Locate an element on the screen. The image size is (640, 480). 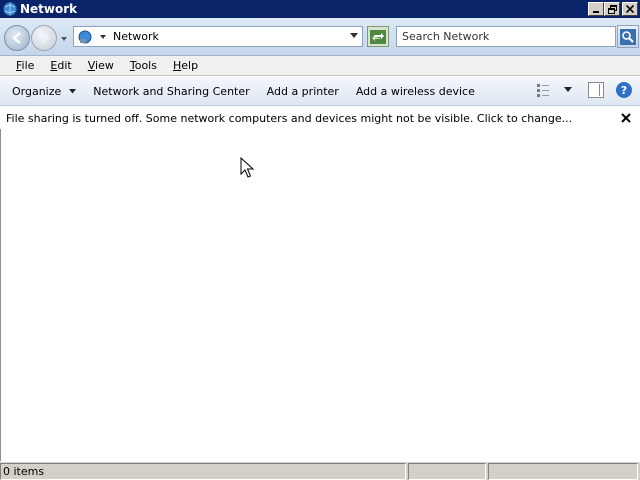
menu-file-label: ile is located at coordinates (28, 65).